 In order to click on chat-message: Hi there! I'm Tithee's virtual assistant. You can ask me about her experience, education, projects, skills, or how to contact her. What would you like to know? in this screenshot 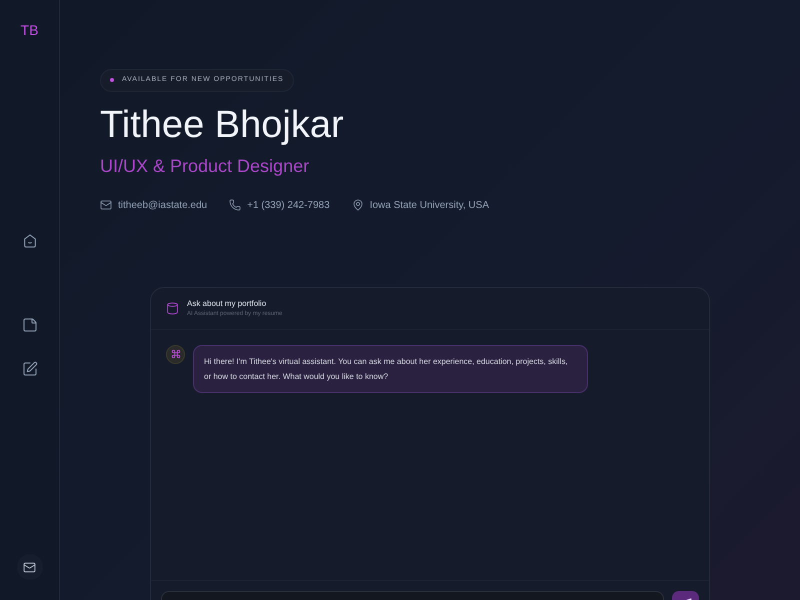, I will do `click(390, 368)`.